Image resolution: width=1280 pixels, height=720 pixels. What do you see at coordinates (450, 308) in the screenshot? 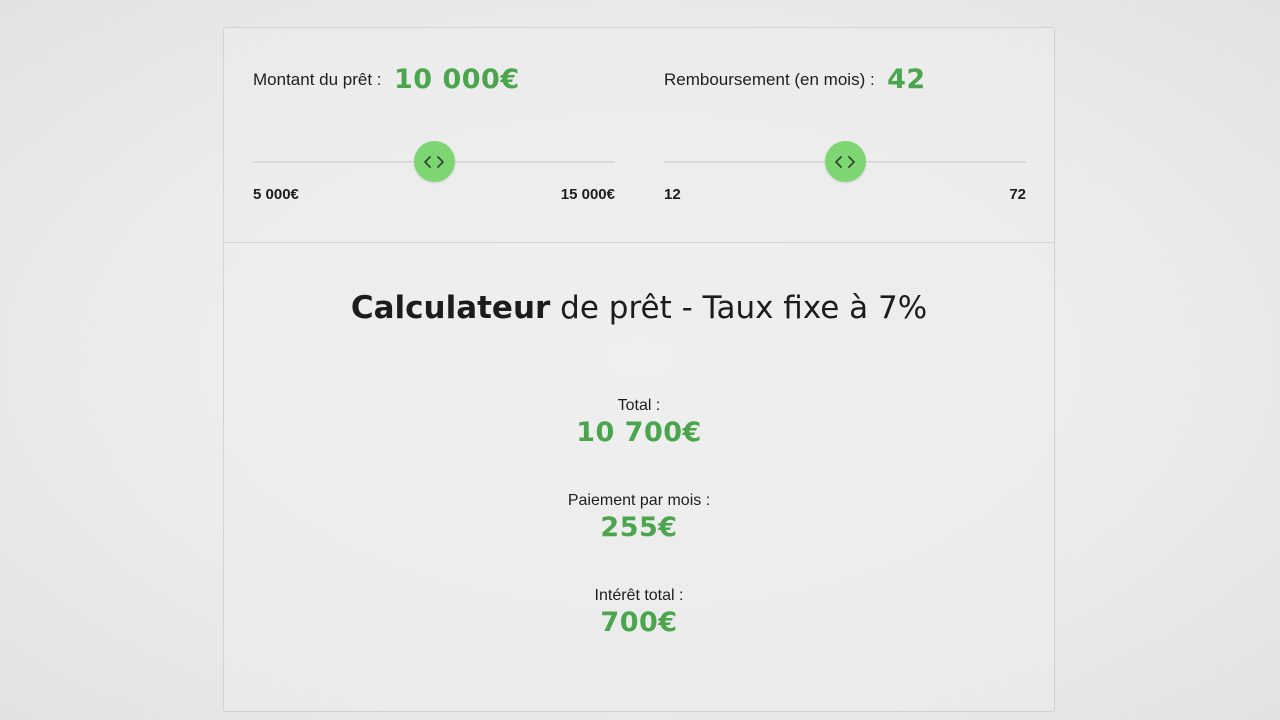
I see `calculator-title-bold: Calculateur` at bounding box center [450, 308].